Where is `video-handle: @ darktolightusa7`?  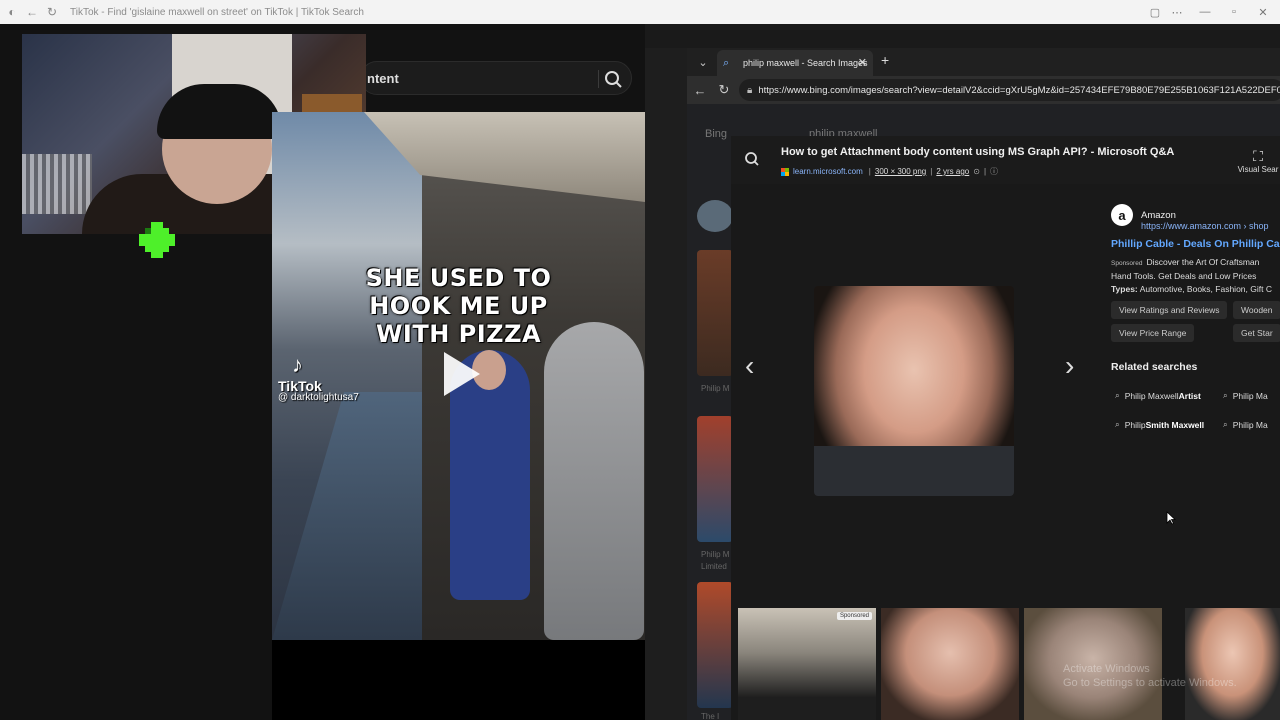 video-handle: @ darktolightusa7 is located at coordinates (318, 397).